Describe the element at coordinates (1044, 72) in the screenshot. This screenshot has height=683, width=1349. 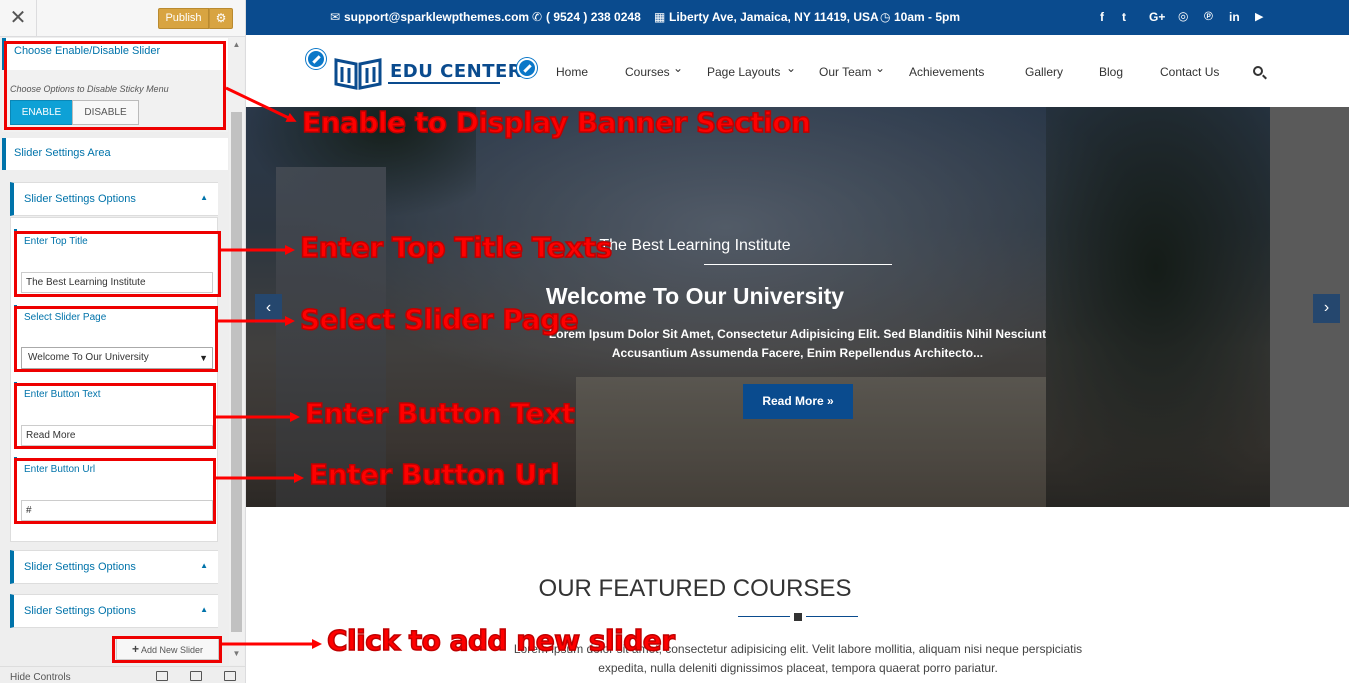
I see `nav-gallery: Gallery` at that location.